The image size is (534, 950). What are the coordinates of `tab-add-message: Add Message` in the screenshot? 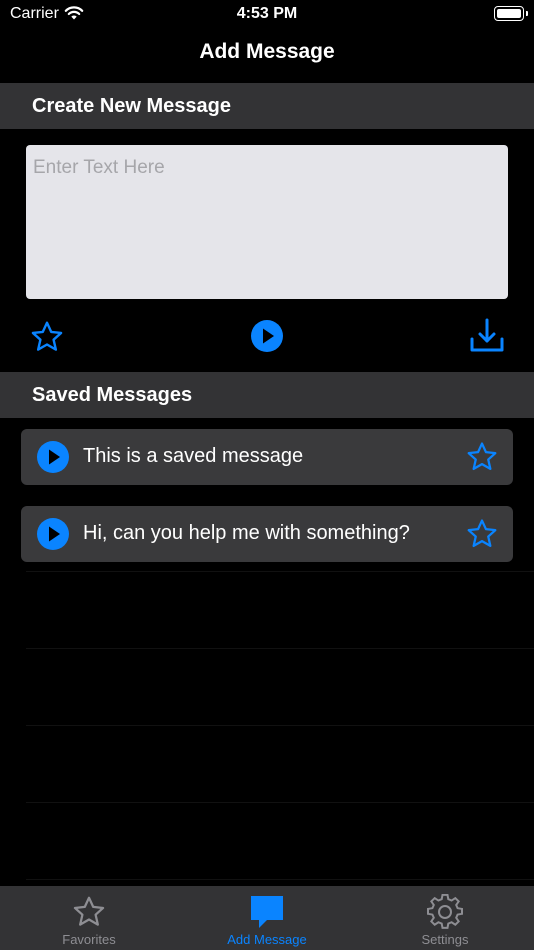 It's located at (267, 918).